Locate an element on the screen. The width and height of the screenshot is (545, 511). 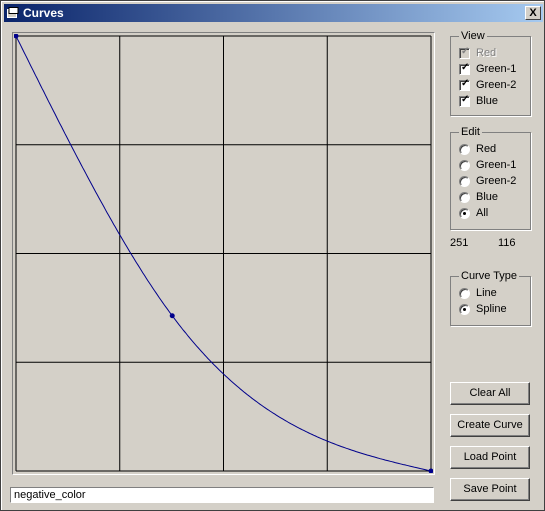
view-label-blue: Blue is located at coordinates (487, 101).